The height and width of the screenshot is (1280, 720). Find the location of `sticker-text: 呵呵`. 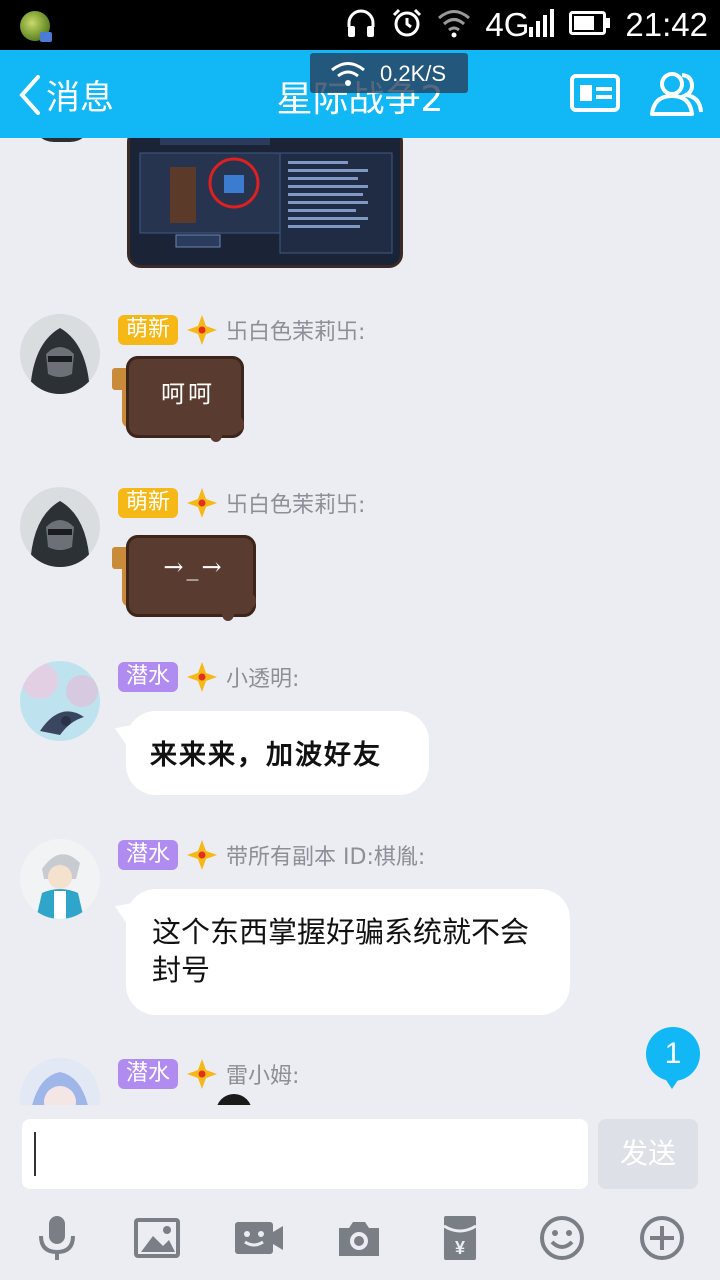

sticker-text: 呵呵 is located at coordinates (188, 394).